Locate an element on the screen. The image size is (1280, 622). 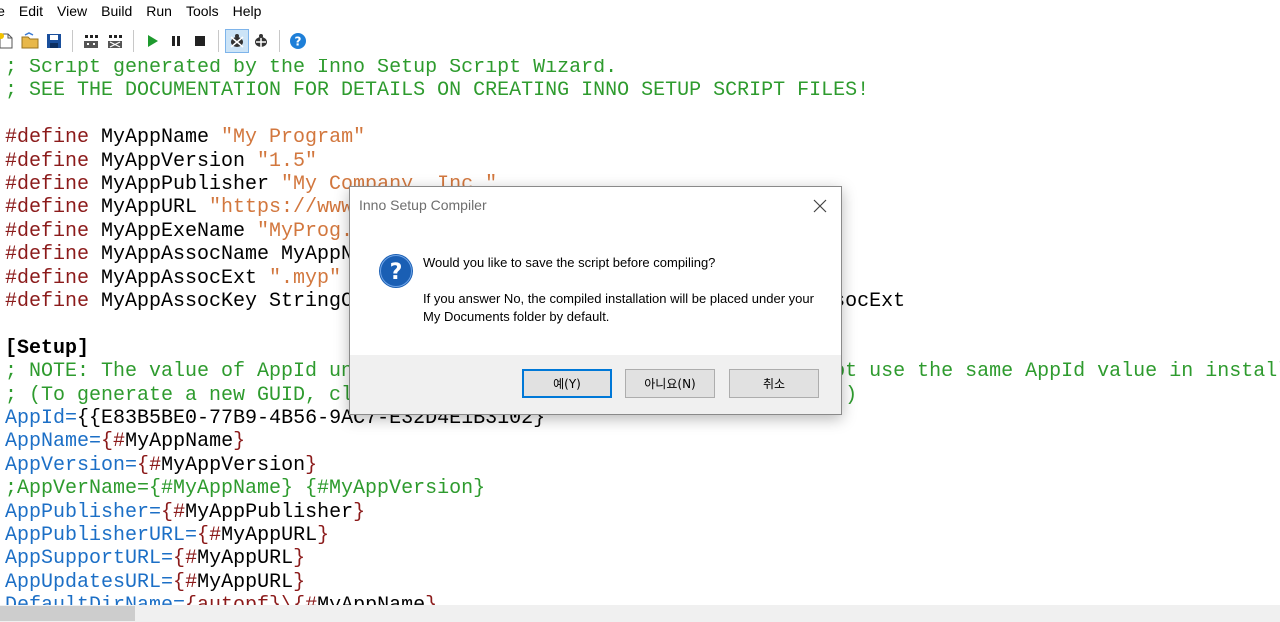
close-icon is located at coordinates (820, 206).